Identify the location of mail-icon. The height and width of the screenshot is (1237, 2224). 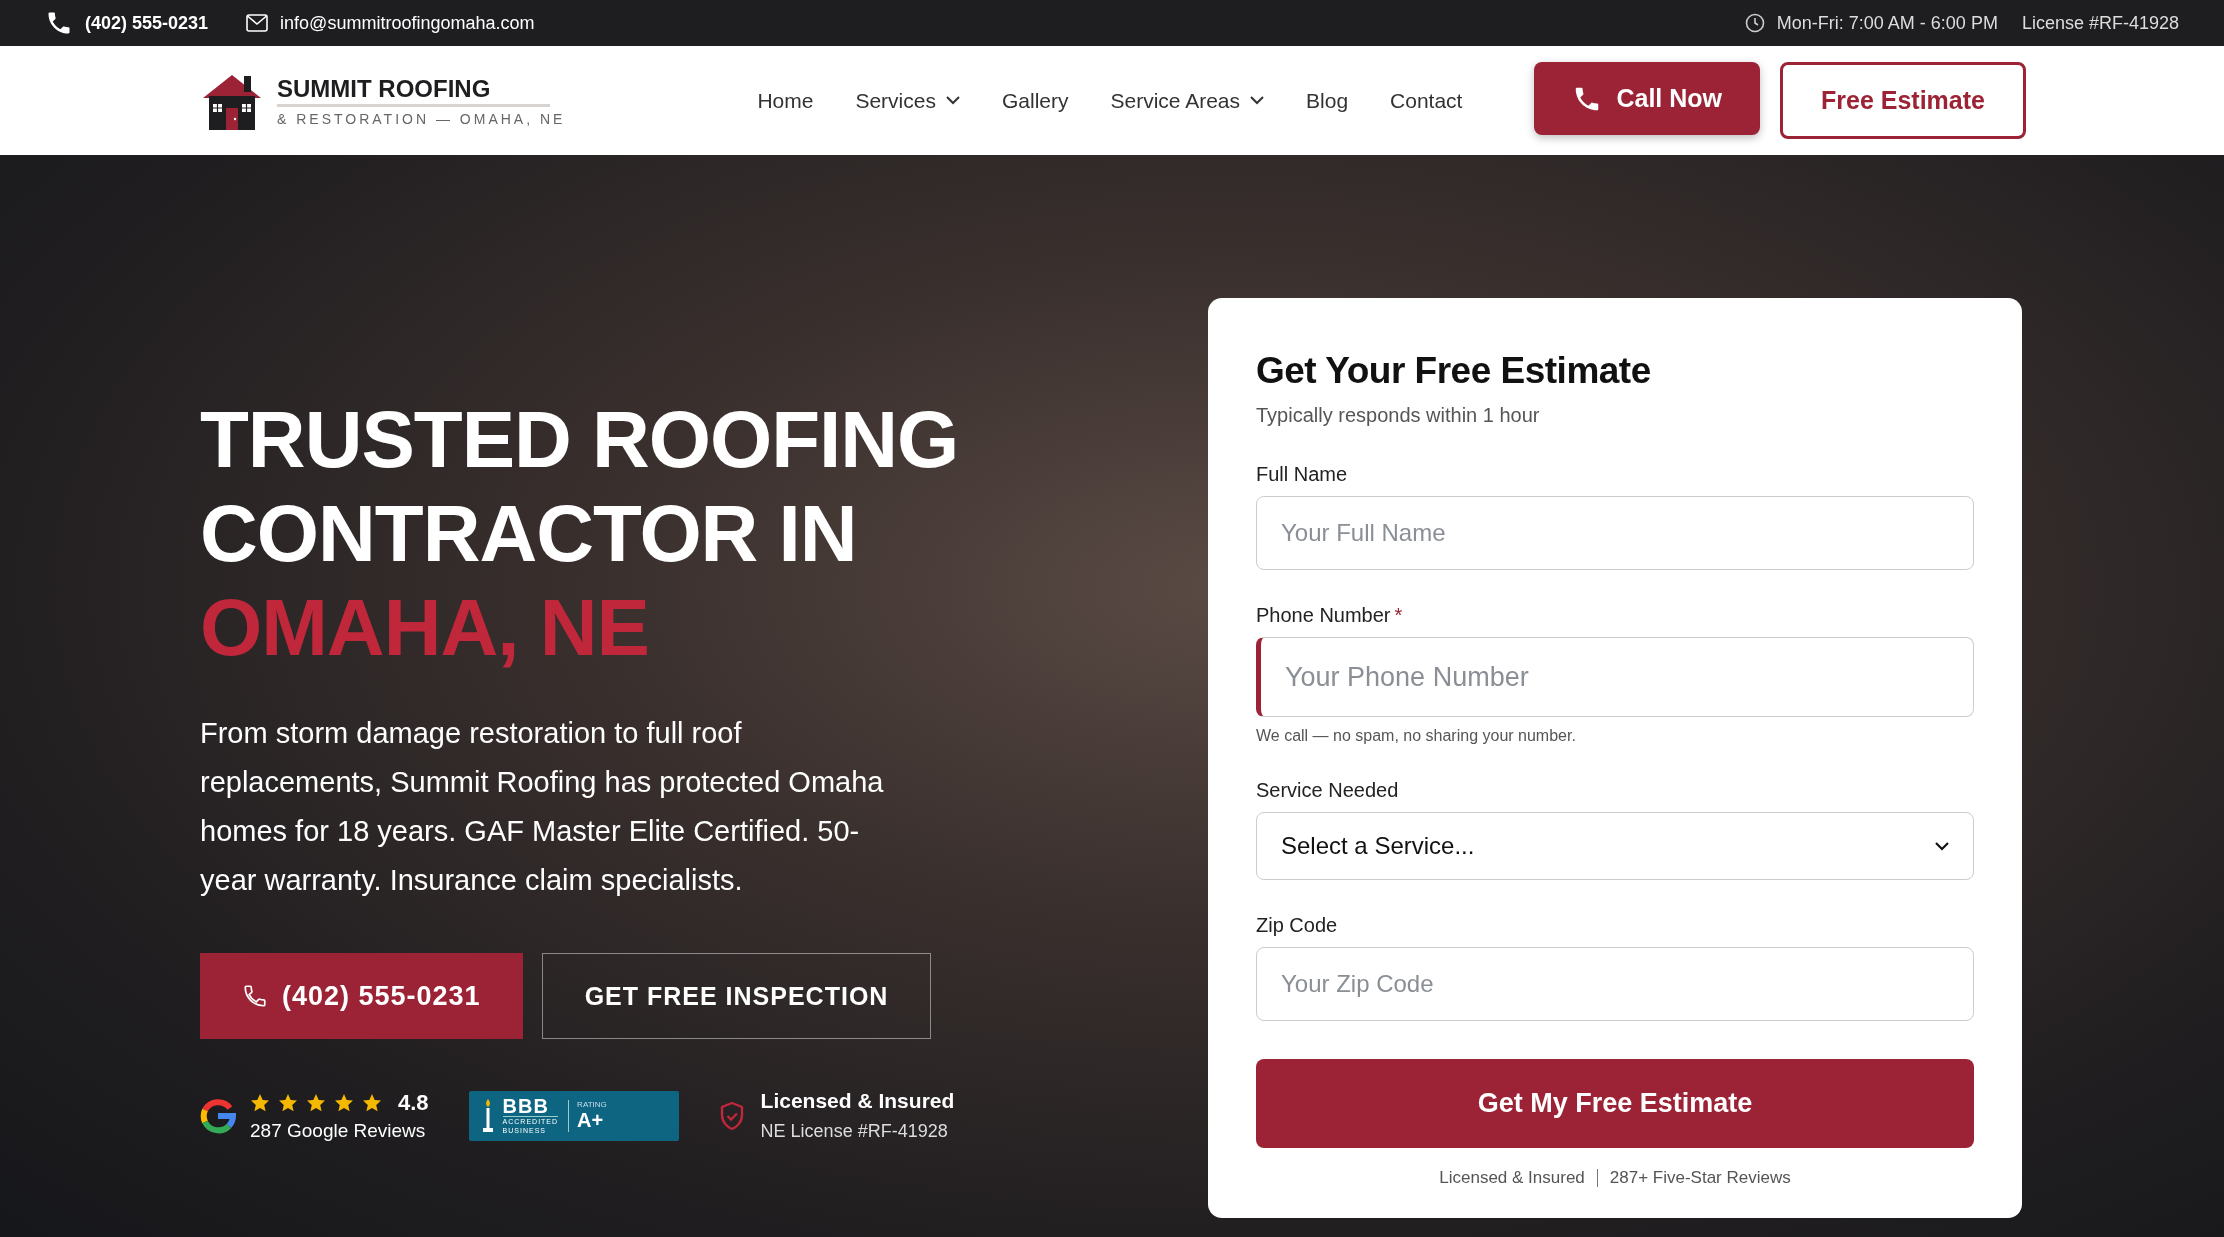
(257, 23).